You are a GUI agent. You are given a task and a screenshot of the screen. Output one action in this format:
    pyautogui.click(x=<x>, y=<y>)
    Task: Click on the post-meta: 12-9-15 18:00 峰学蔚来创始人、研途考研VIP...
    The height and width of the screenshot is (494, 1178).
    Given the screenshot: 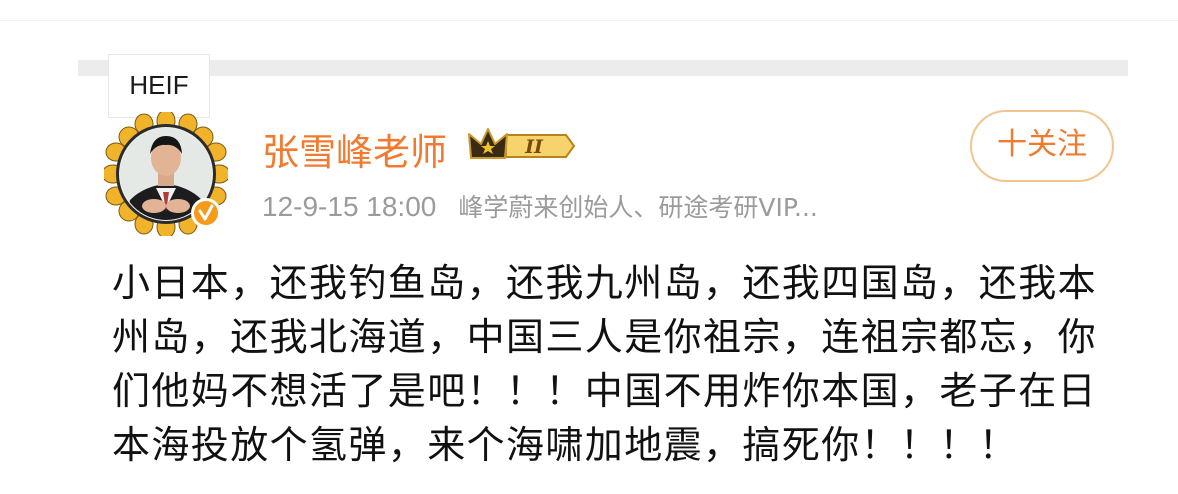 What is the action you would take?
    pyautogui.click(x=540, y=206)
    